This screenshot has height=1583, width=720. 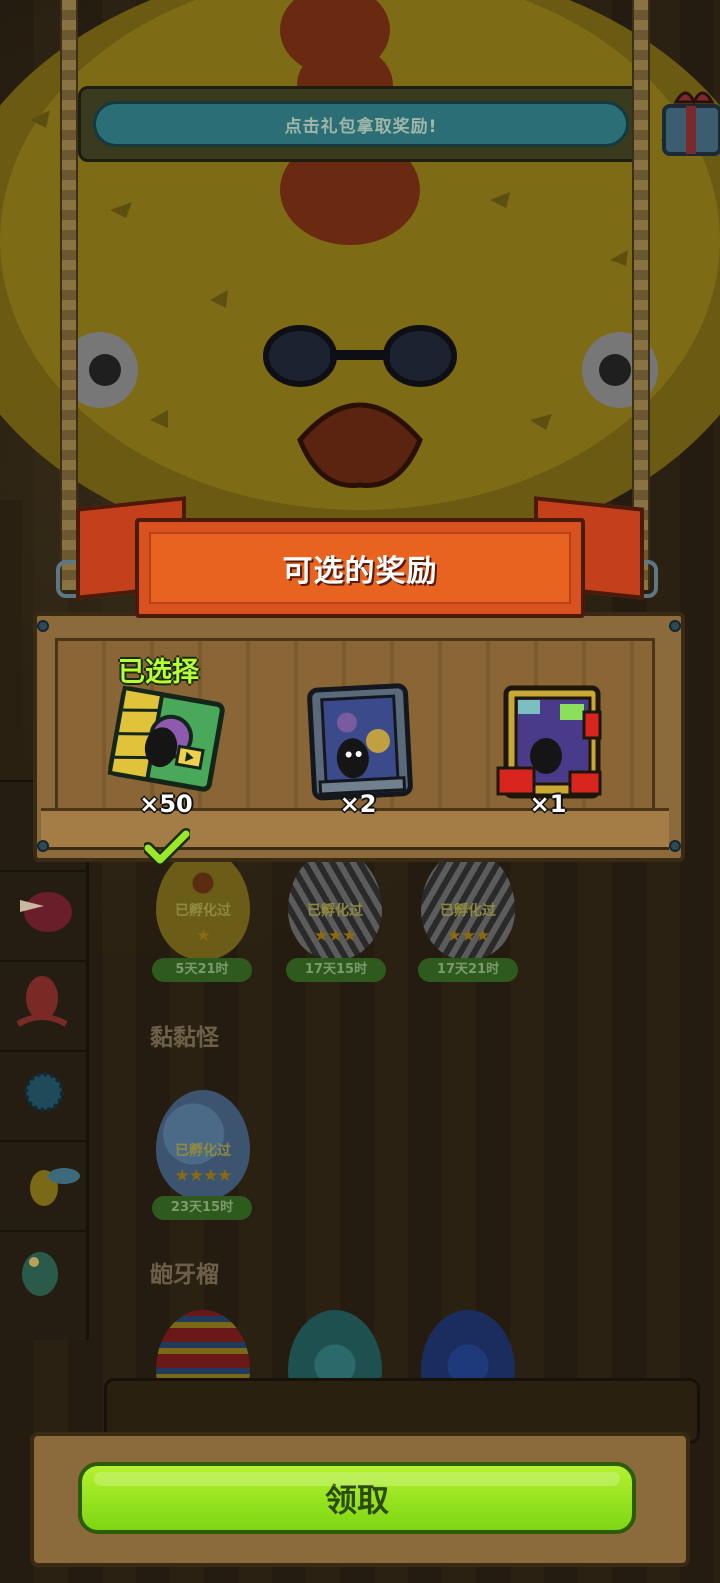 What do you see at coordinates (641, 295) in the screenshot?
I see `hanging-rope-right` at bounding box center [641, 295].